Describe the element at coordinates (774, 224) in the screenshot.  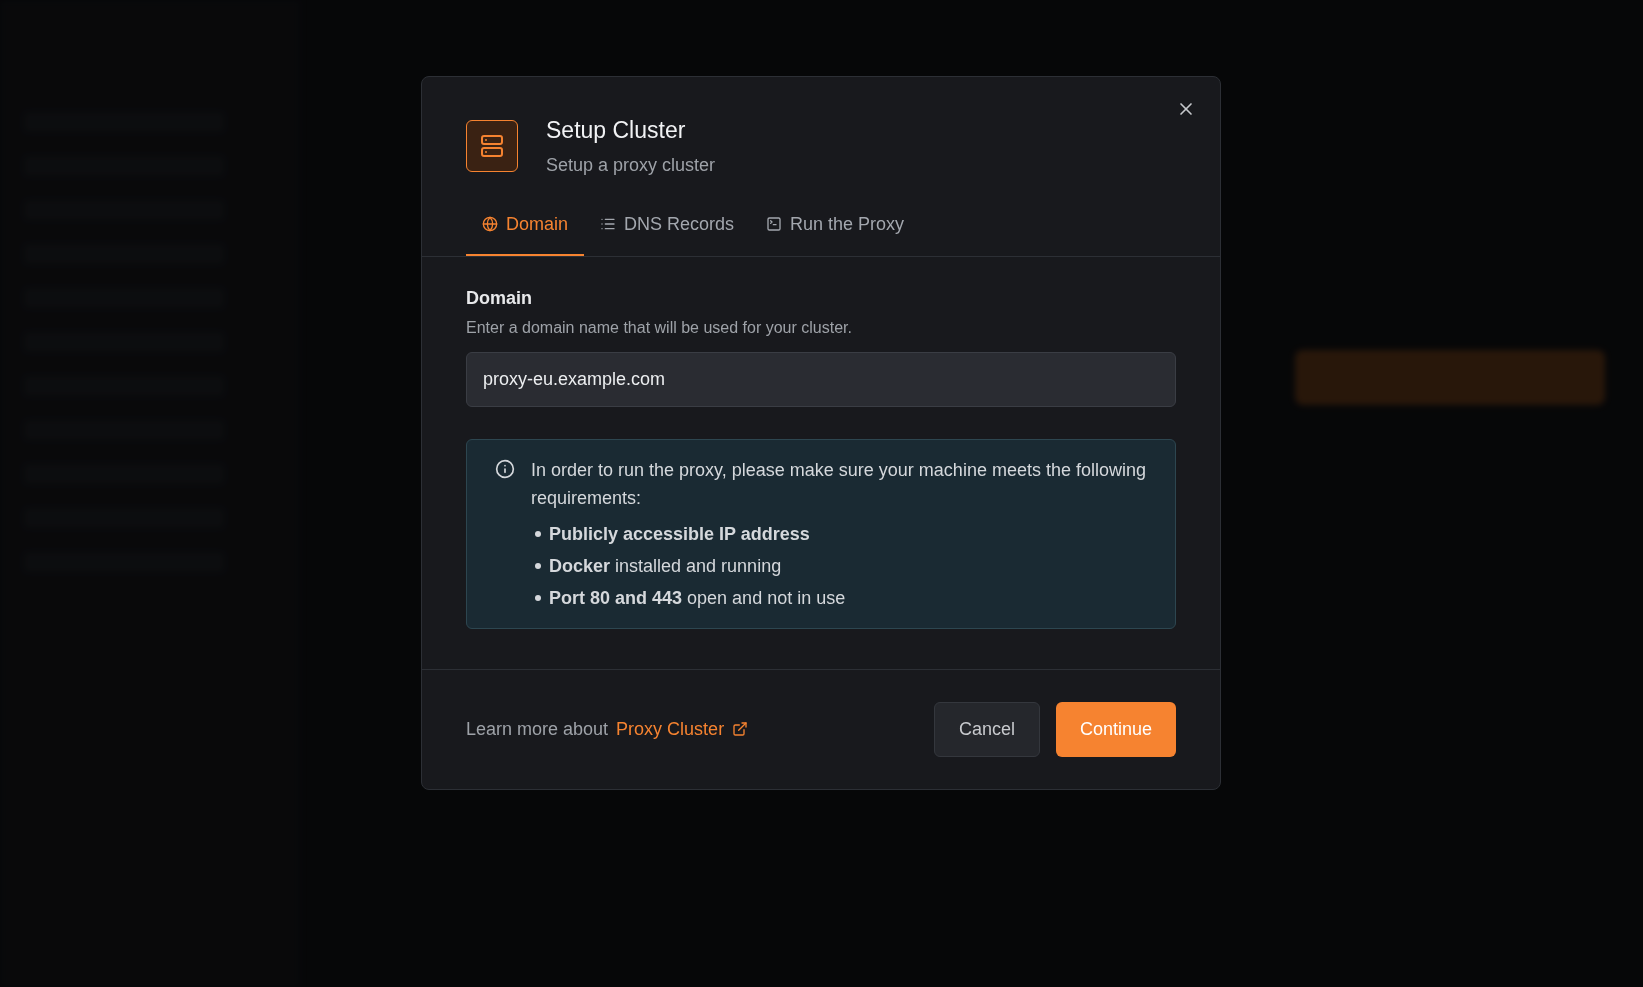
I see `terminal-icon` at that location.